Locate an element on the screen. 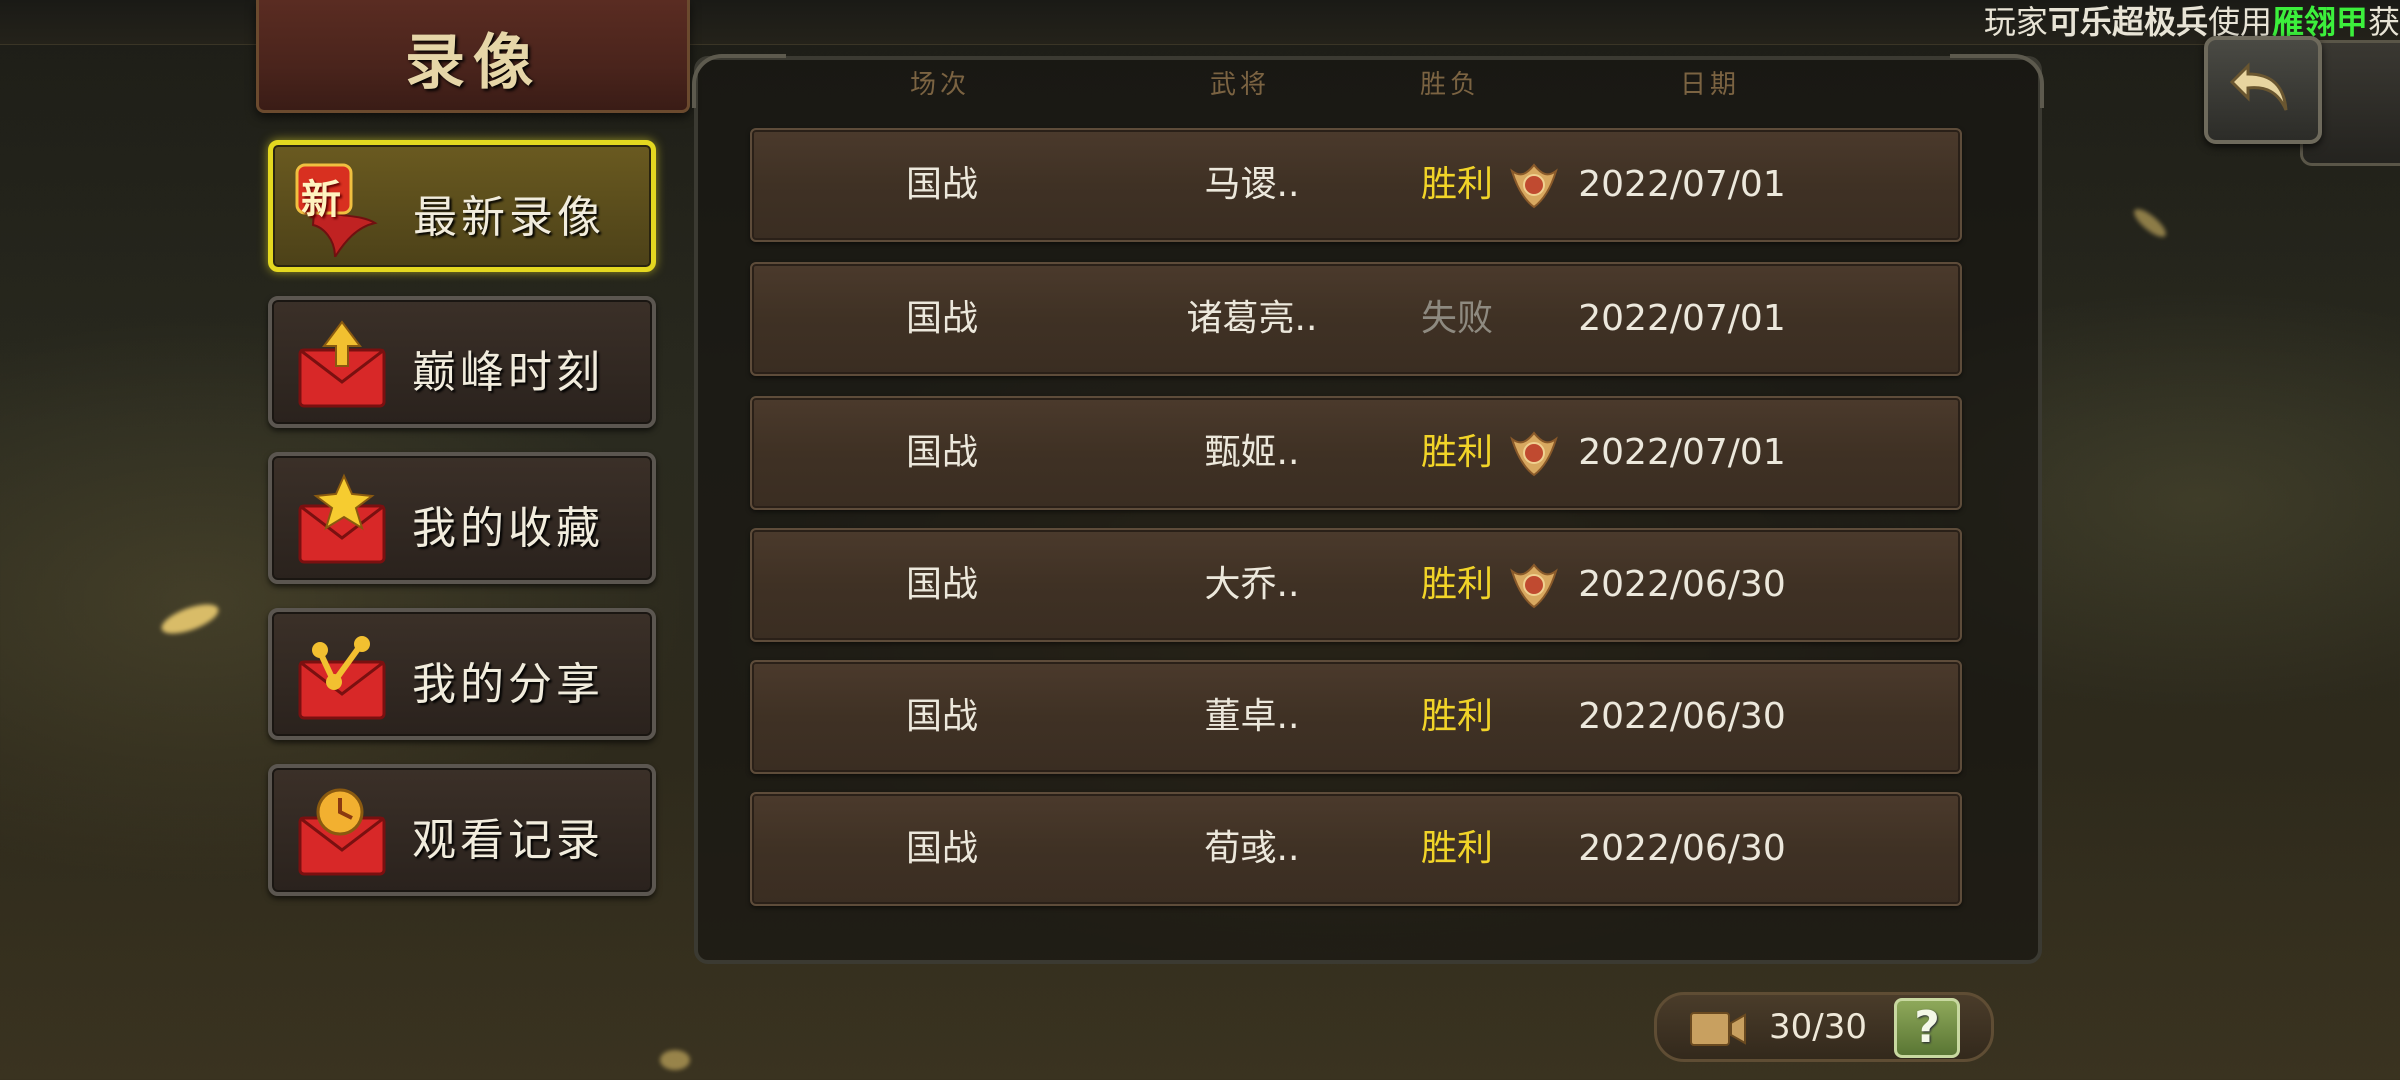 Image resolution: width=2400 pixels, height=1080 pixels. envelope-share-icon is located at coordinates (342, 678).